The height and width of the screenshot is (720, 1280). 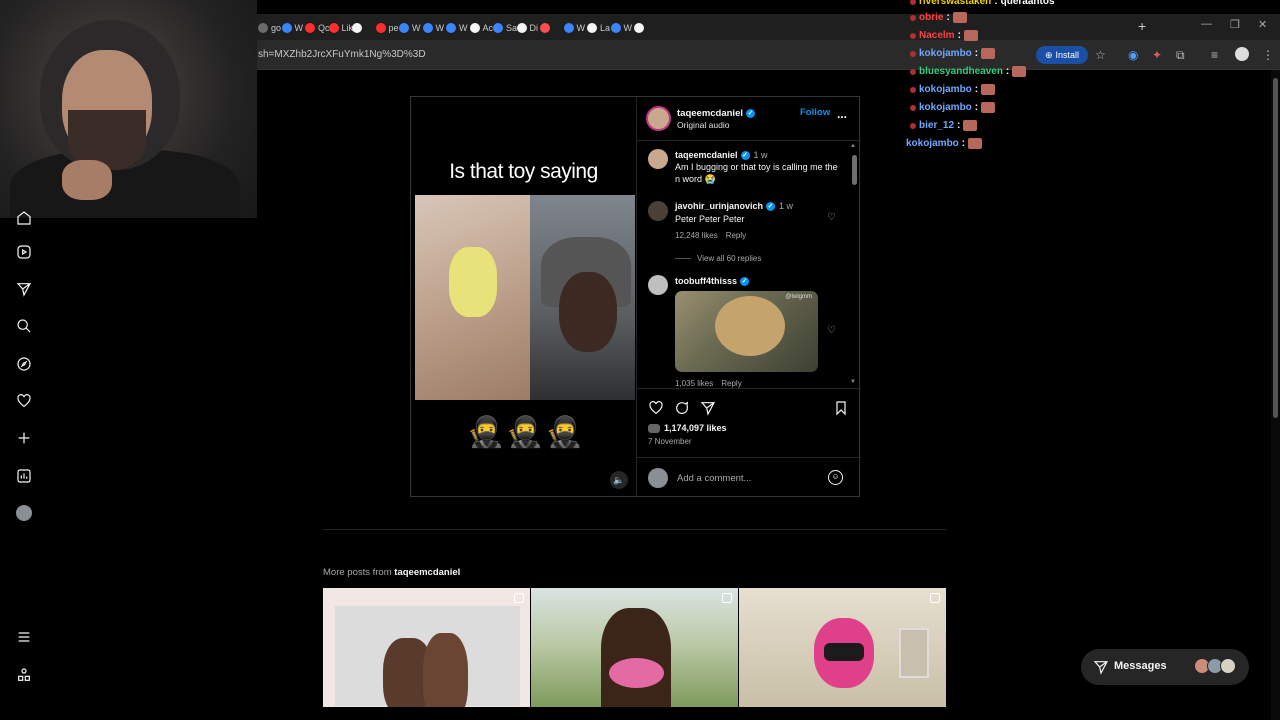 I want to click on author-avatar, so click(x=658, y=118).